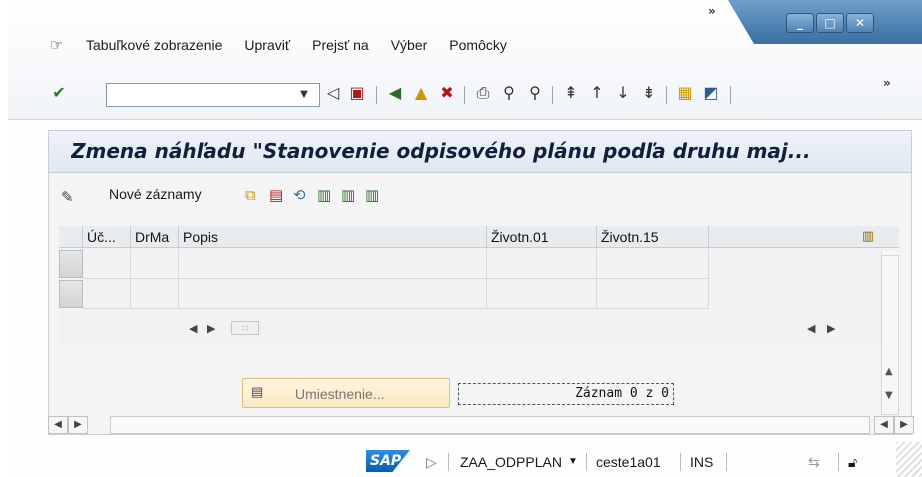 The image size is (922, 477). Describe the element at coordinates (340, 45) in the screenshot. I see `menu-item-goto: Prejsť na` at that location.